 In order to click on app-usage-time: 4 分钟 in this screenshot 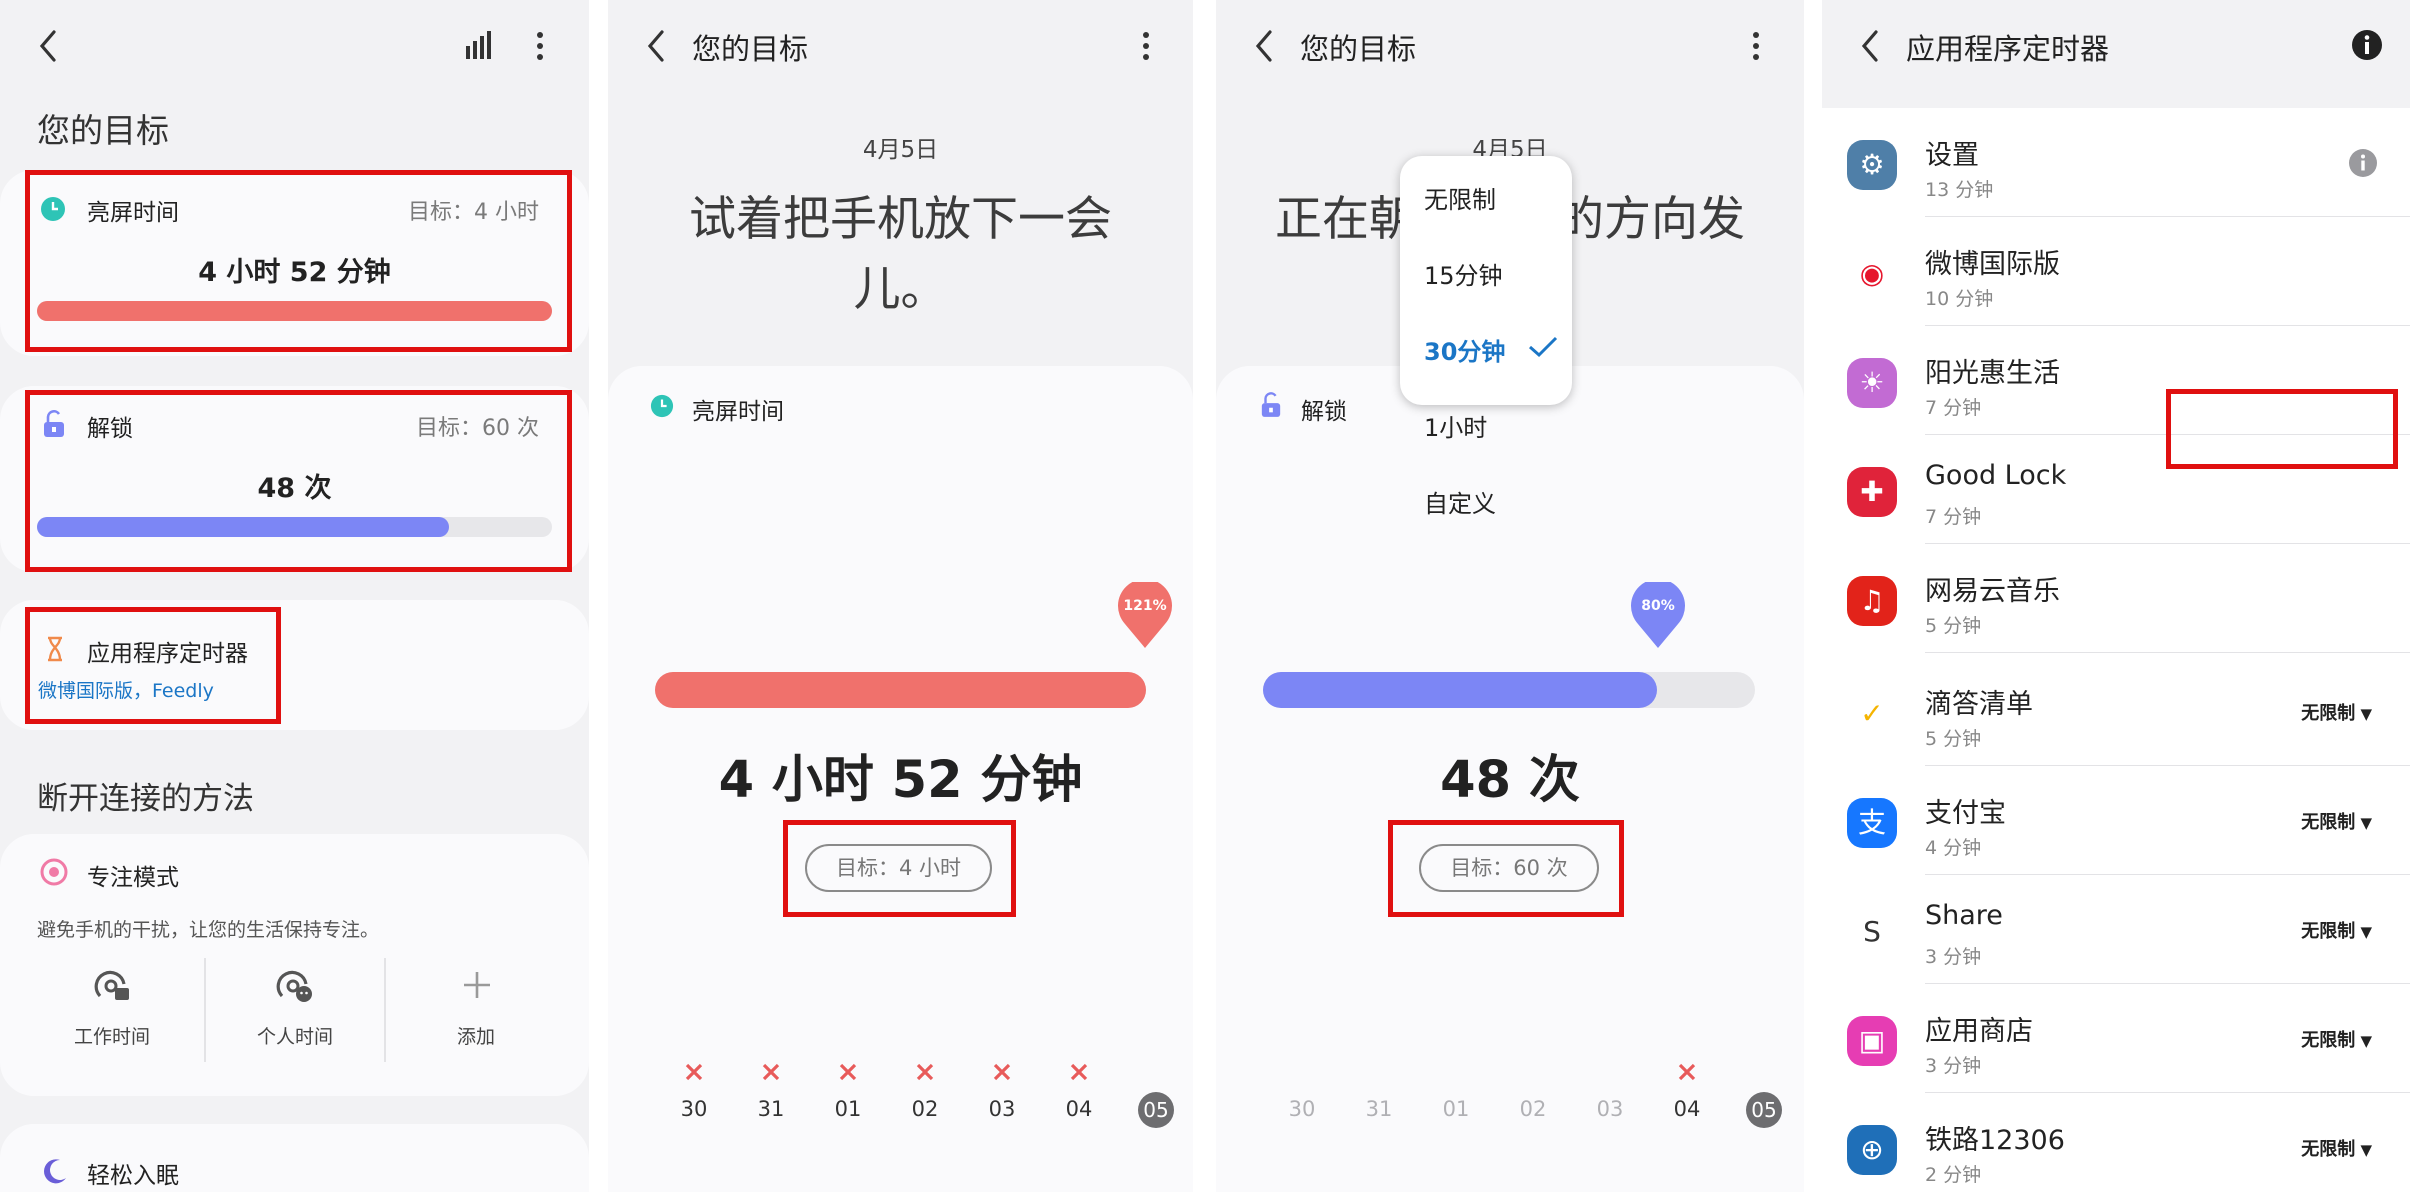, I will do `click(1953, 848)`.